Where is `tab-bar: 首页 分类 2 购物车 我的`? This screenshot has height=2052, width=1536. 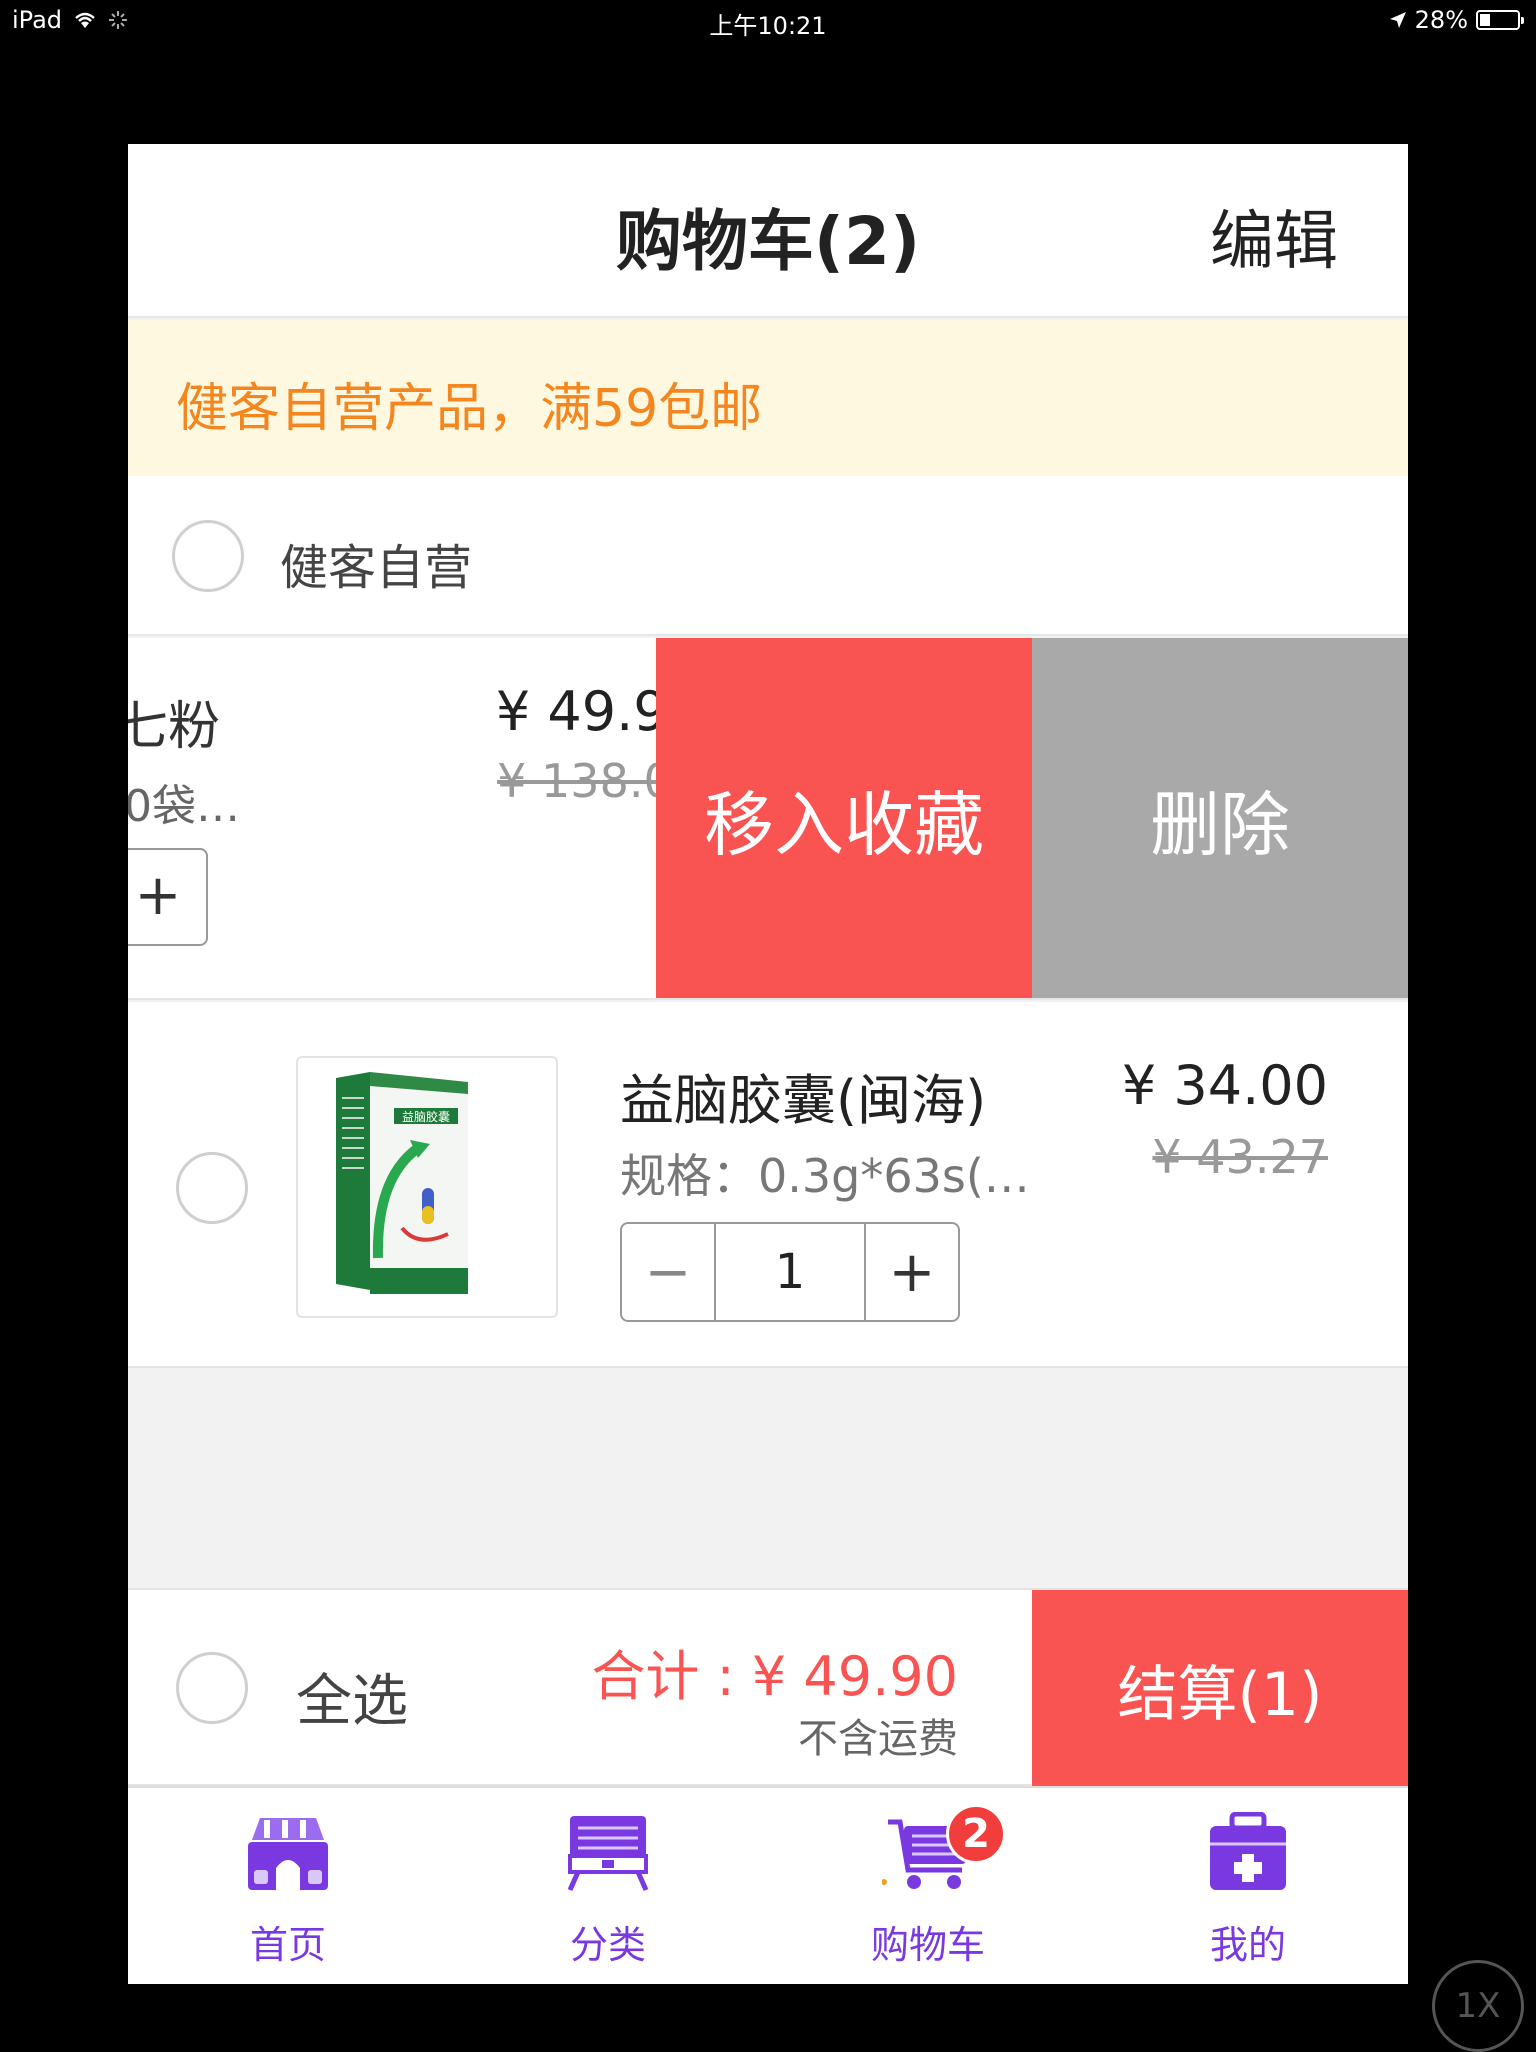 tab-bar: 首页 分类 2 购物车 我的 is located at coordinates (768, 1885).